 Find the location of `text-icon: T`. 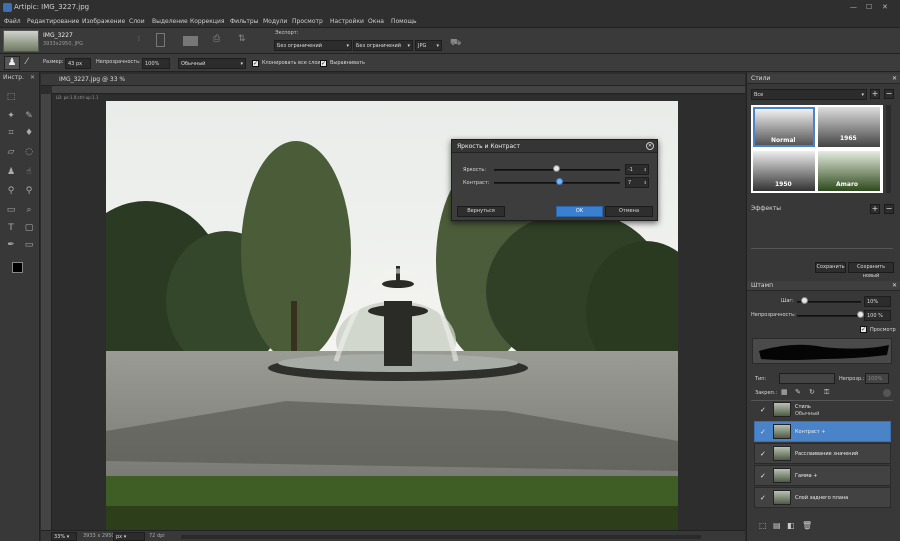

text-icon: T is located at coordinates (11, 228).